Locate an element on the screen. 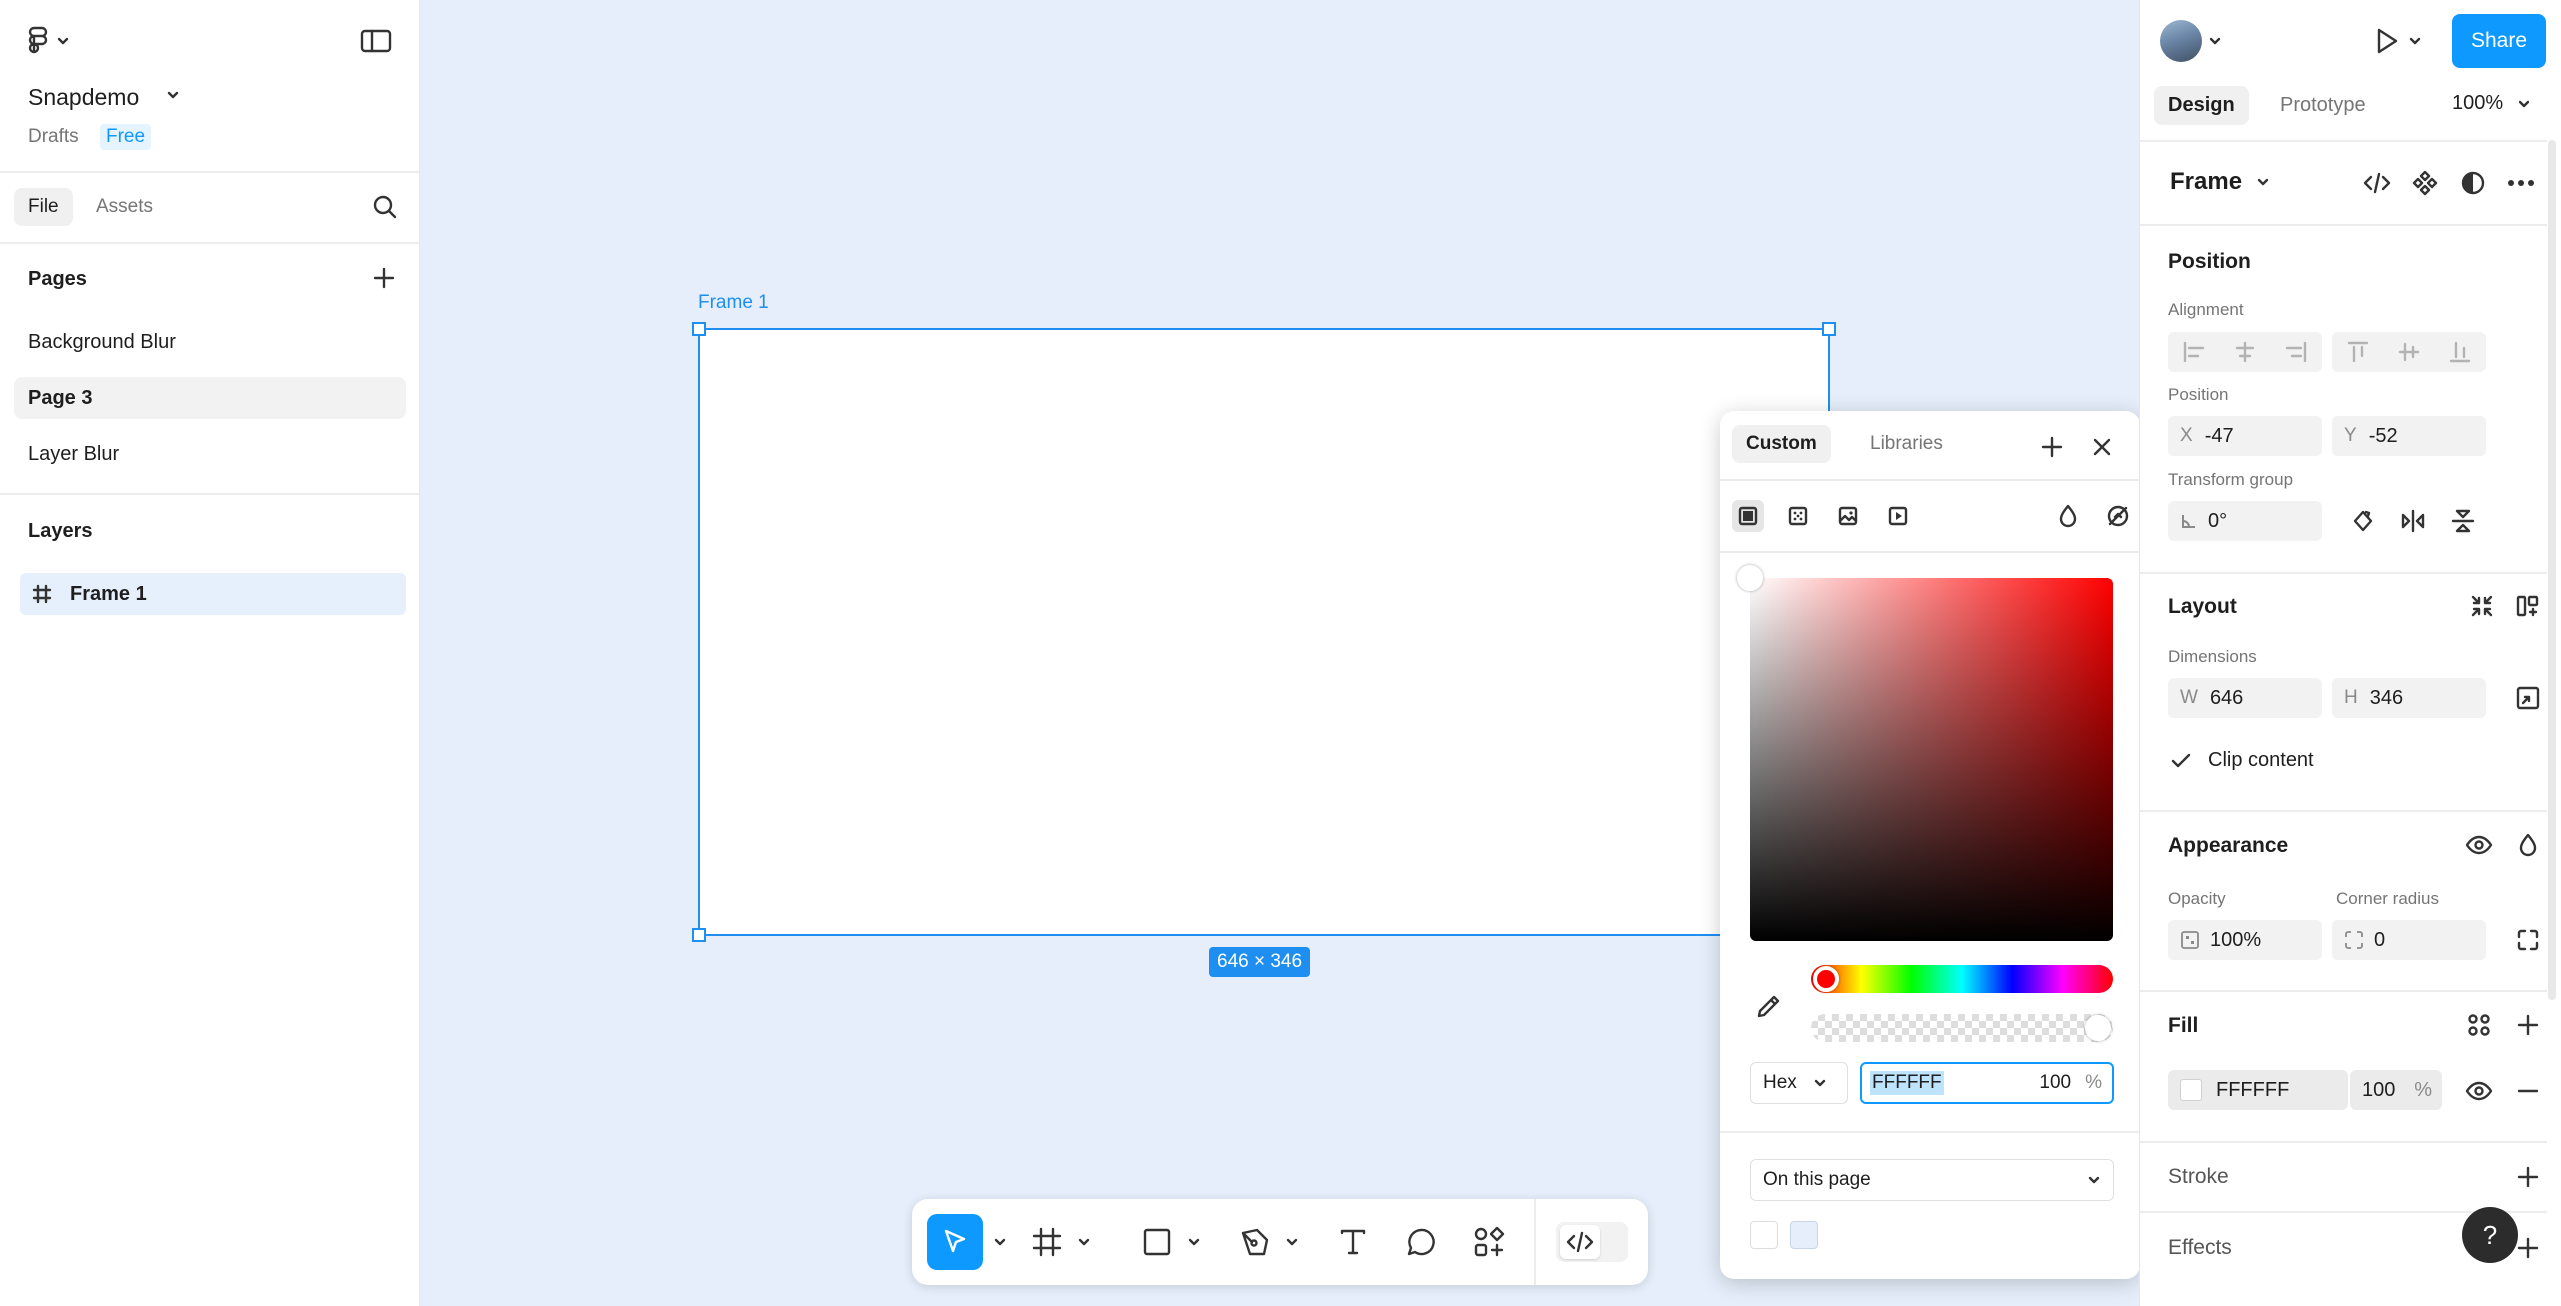 This screenshot has width=2561, height=1306. page-item-layer-blur: Layer Blur is located at coordinates (210, 454).